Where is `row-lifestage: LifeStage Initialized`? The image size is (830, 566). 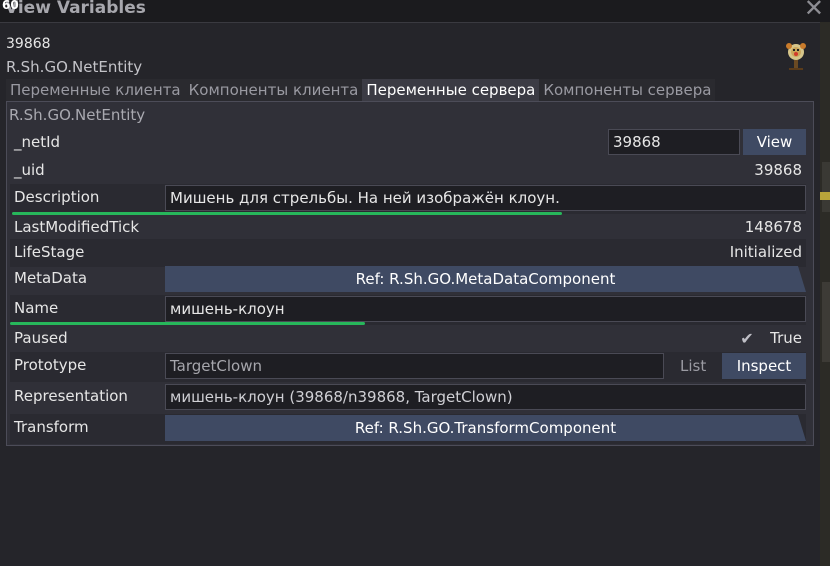
row-lifestage: LifeStage Initialized is located at coordinates (408, 253).